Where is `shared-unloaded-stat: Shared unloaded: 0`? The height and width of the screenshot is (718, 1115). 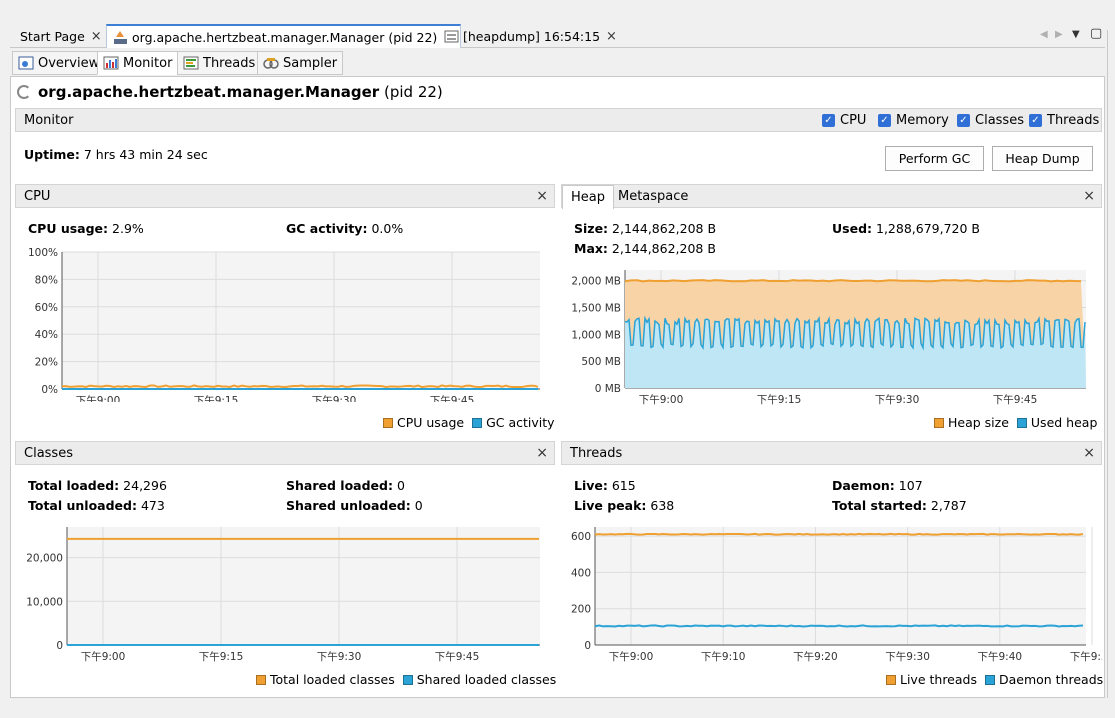 shared-unloaded-stat: Shared unloaded: 0 is located at coordinates (354, 505).